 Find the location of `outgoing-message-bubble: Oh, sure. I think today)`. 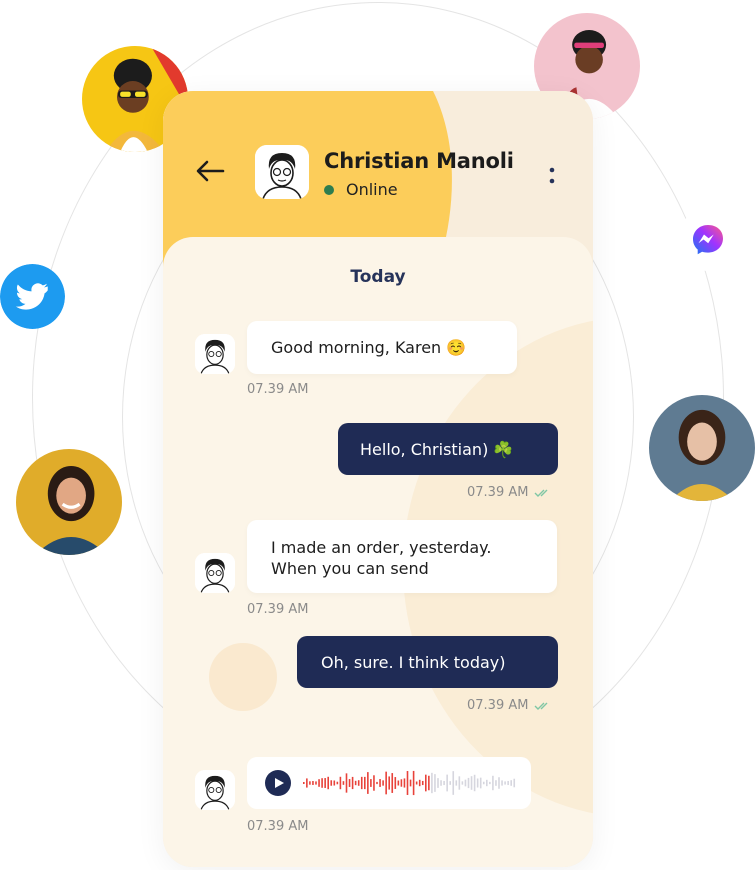

outgoing-message-bubble: Oh, sure. I think today) is located at coordinates (427, 662).